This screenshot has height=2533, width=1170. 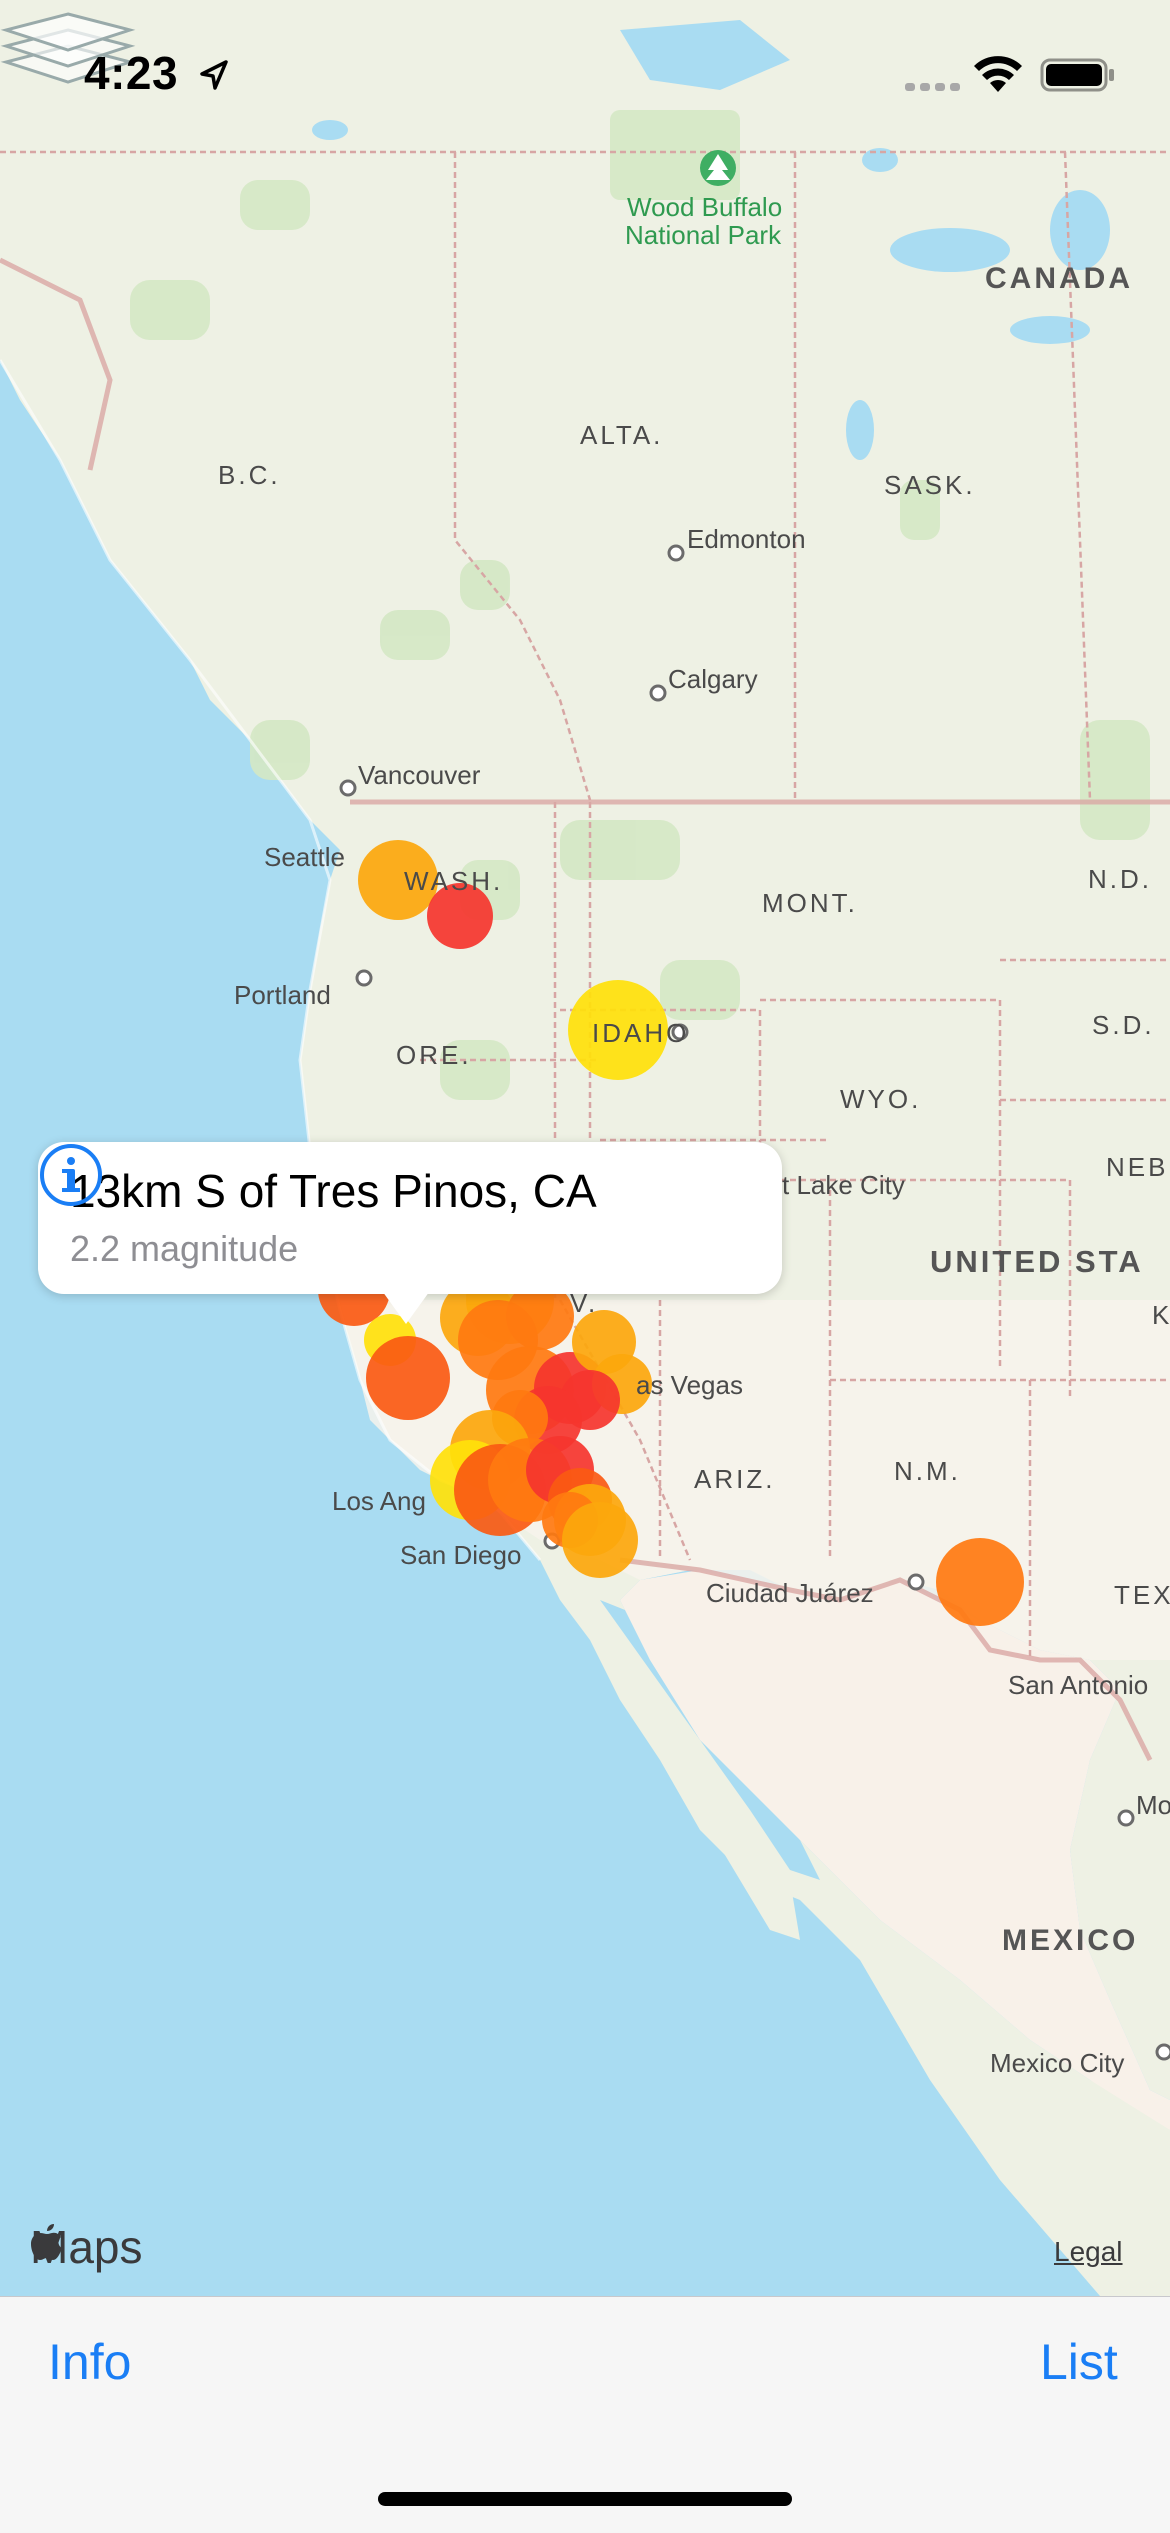 I want to click on label-k: K, so click(x=1161, y=1315).